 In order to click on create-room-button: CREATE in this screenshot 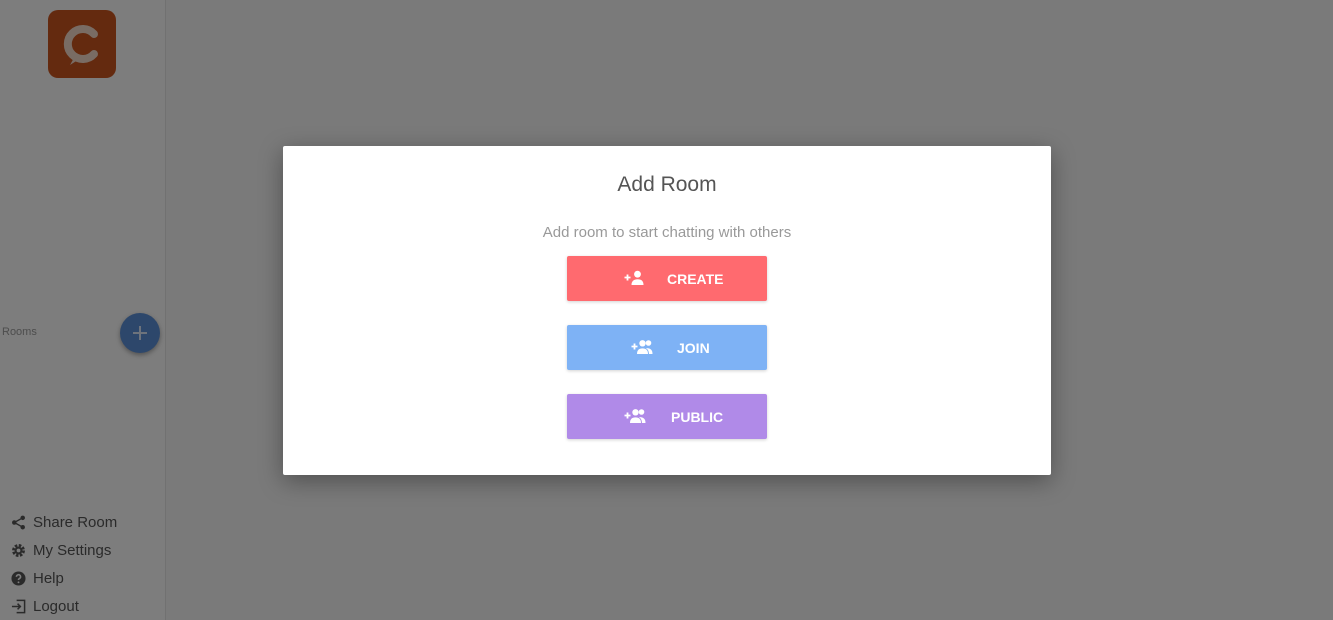, I will do `click(667, 278)`.